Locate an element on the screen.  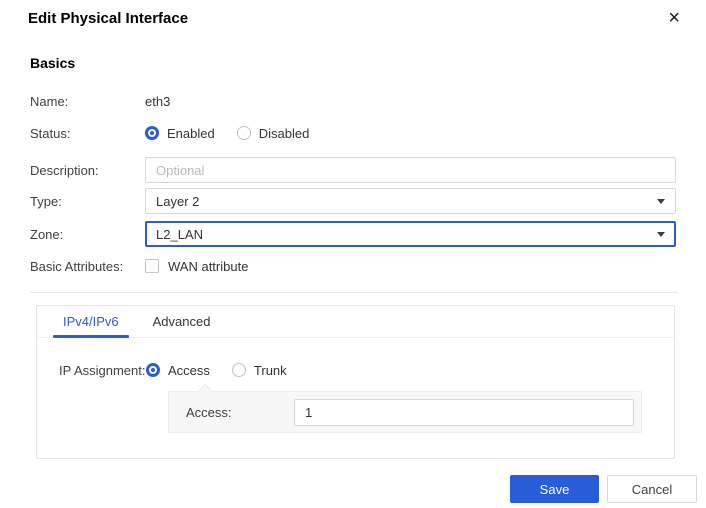
access-input is located at coordinates (464, 412).